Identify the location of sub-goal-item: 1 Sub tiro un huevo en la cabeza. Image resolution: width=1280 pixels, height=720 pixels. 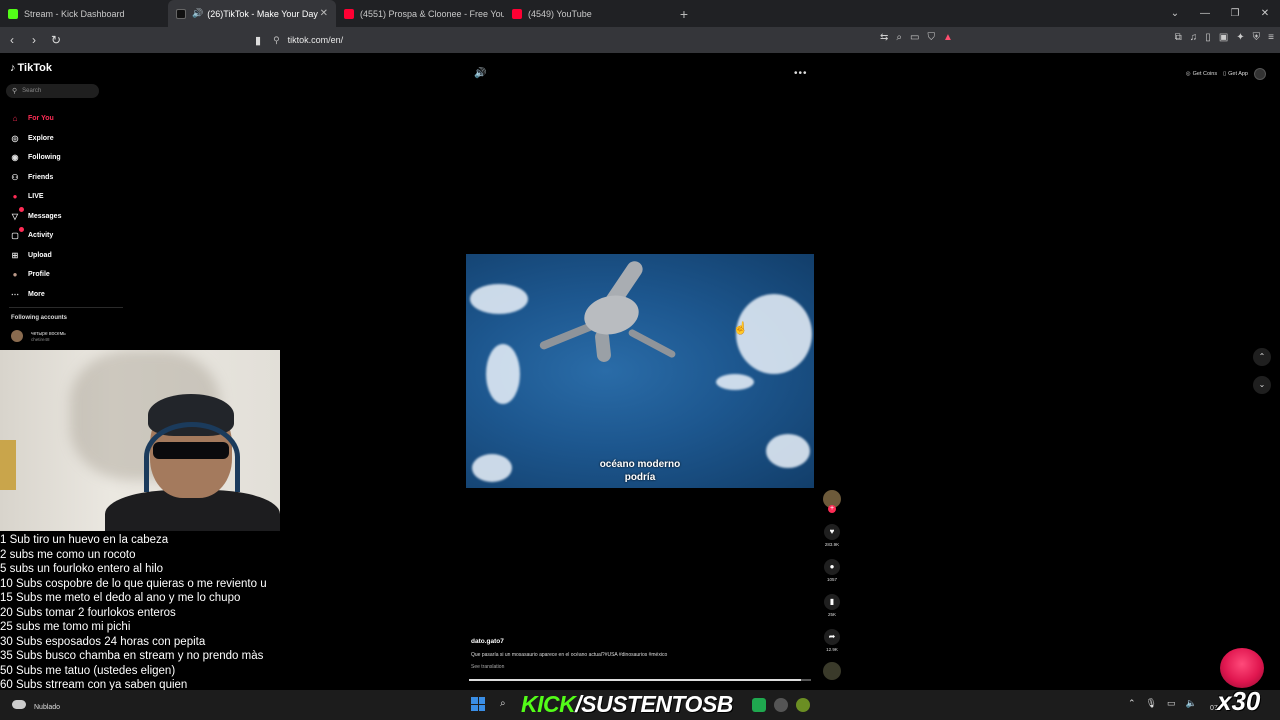
(84, 540).